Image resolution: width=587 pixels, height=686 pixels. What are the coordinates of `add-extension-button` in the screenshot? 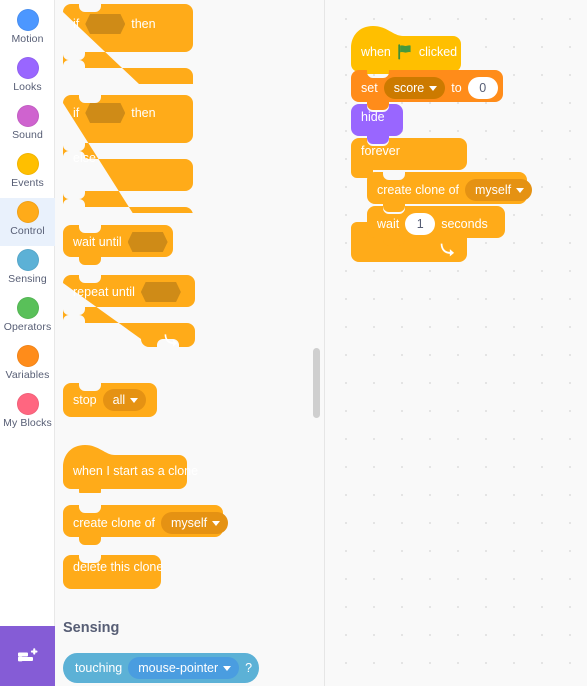 It's located at (27, 656).